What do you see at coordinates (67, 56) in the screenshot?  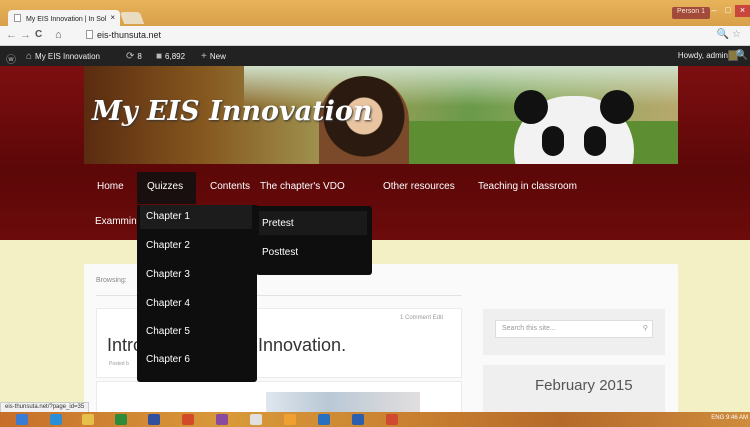 I see `admin-site-name: My EIS Innovation` at bounding box center [67, 56].